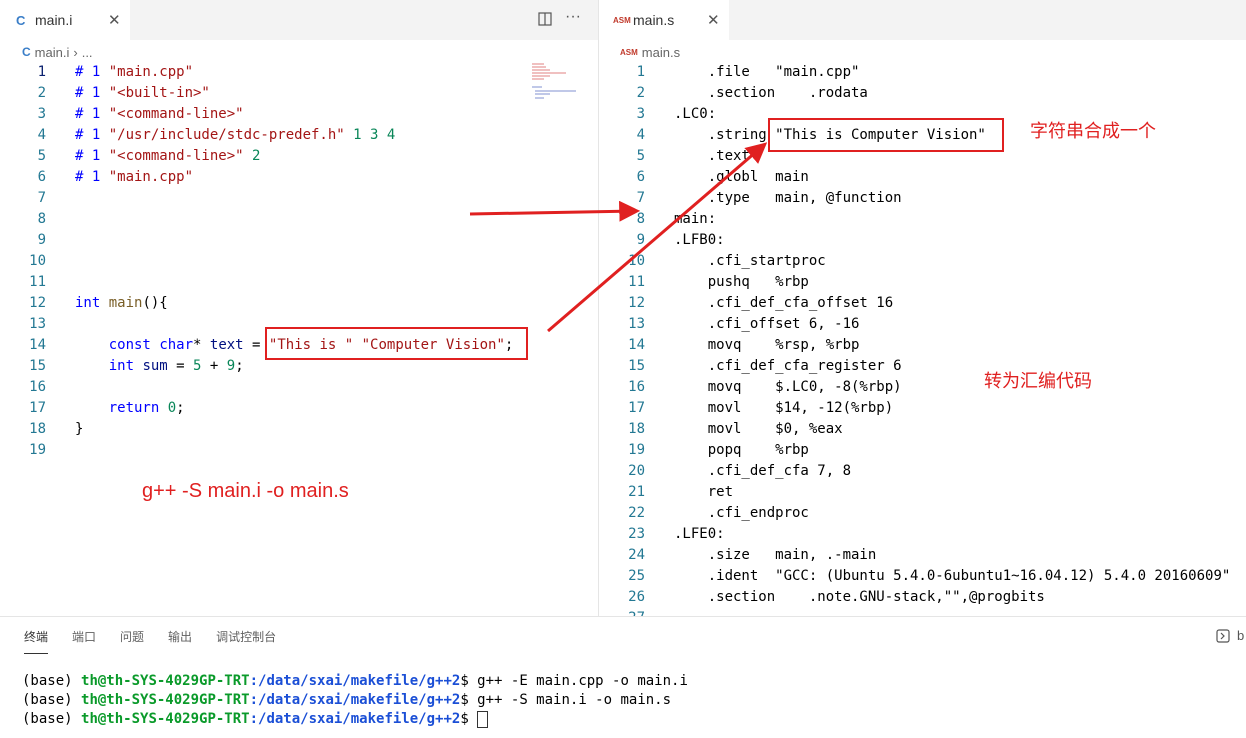 This screenshot has width=1246, height=738. I want to click on code-text: .section .note.GNU-stack,"",@progbits, so click(859, 597).